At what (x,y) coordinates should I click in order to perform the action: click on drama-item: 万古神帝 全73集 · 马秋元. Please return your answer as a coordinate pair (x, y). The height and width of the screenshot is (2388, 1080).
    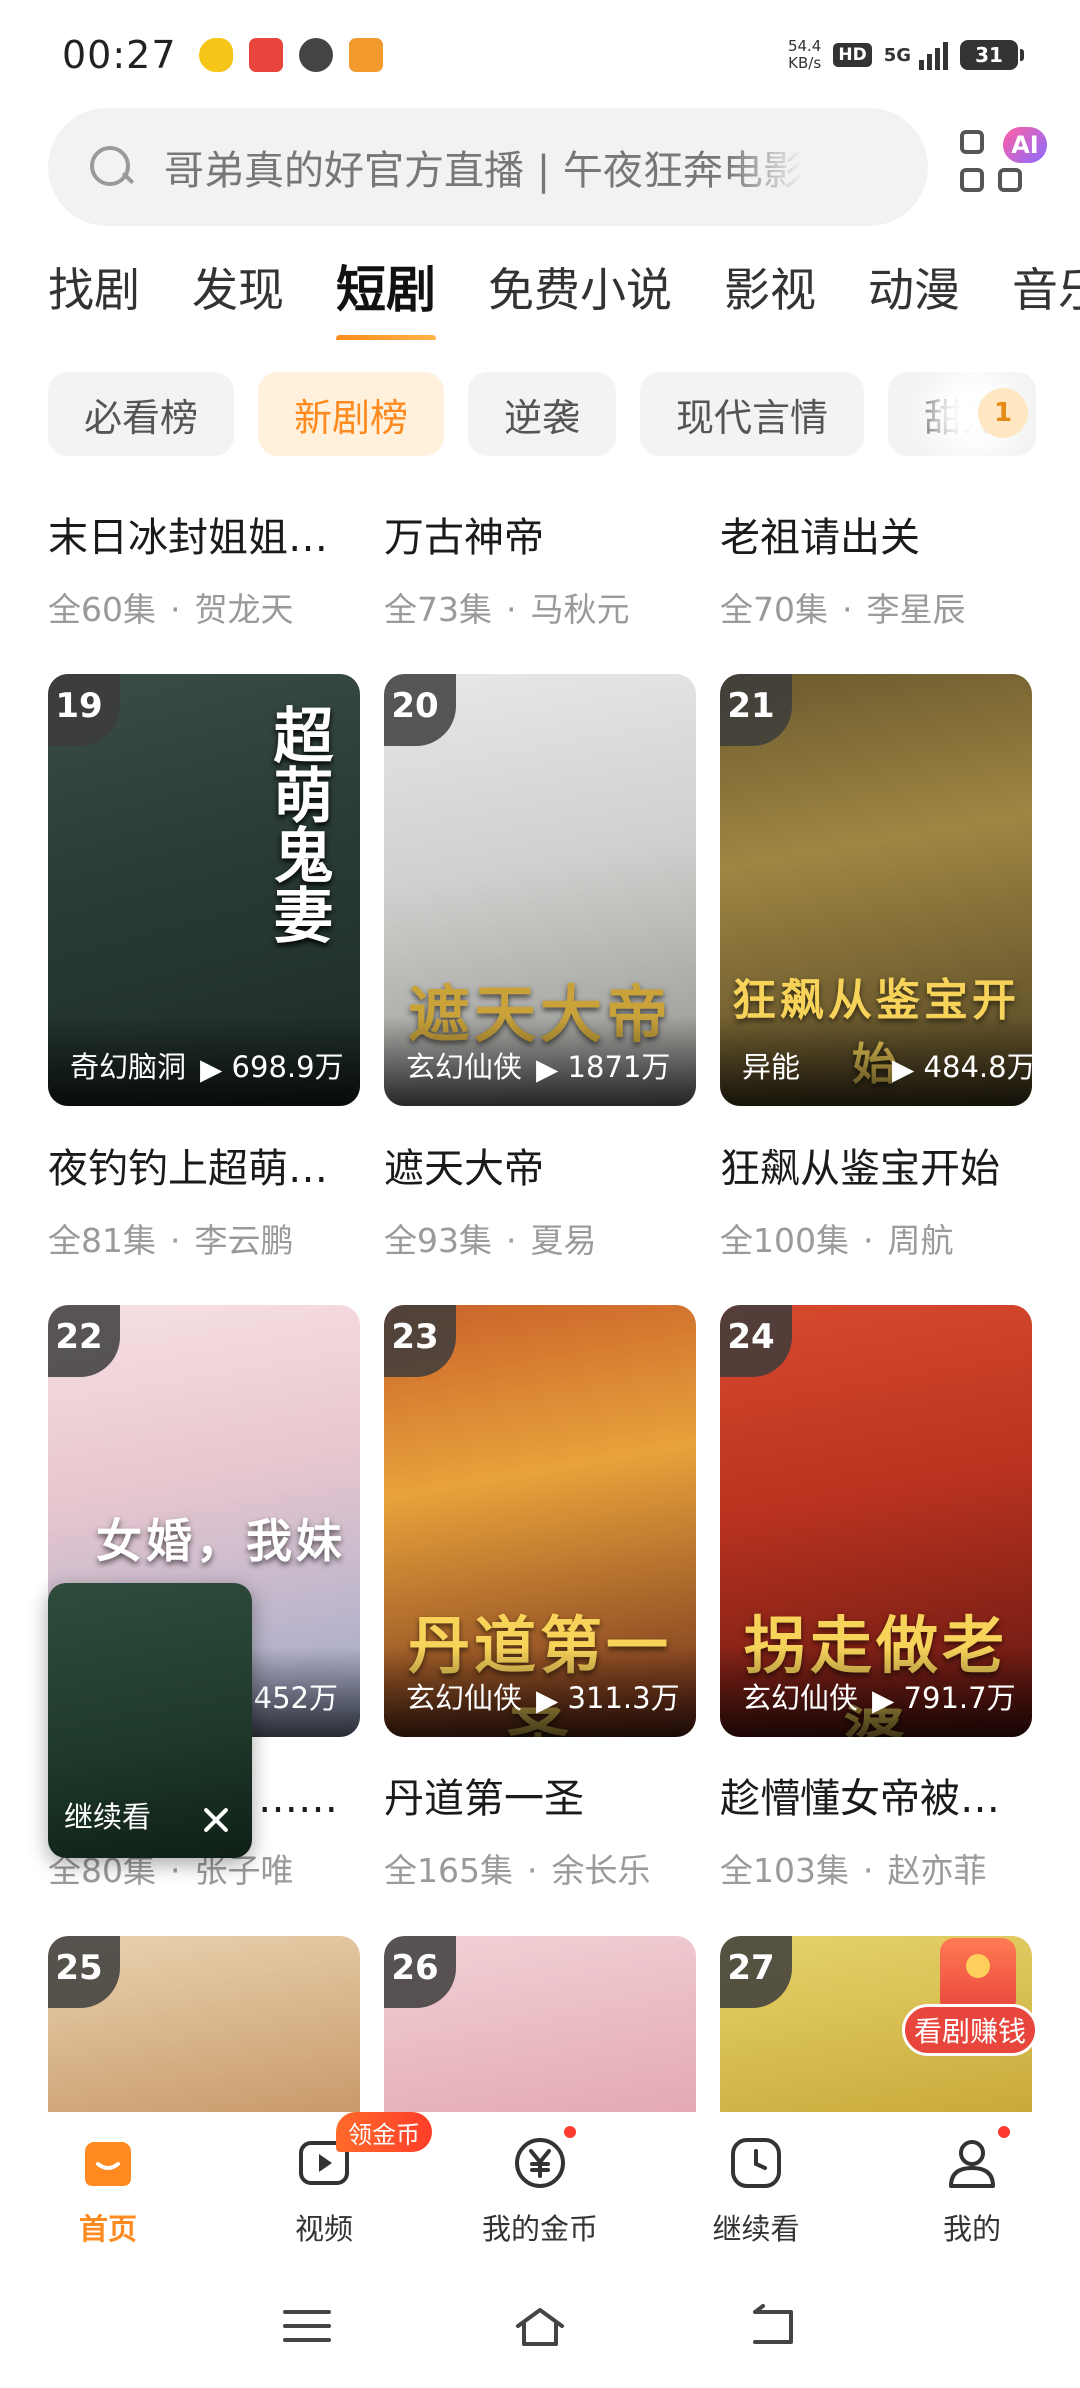
    Looking at the image, I should click on (540, 568).